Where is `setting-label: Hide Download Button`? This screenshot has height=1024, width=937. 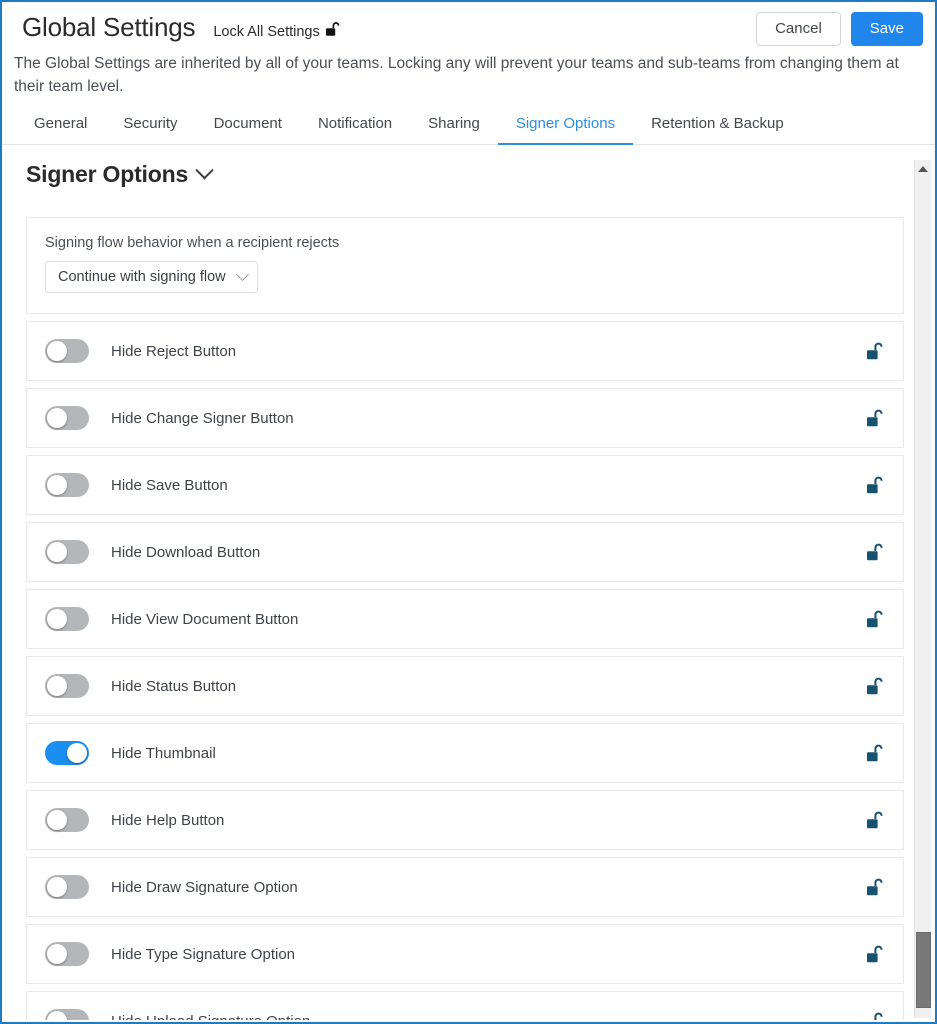
setting-label: Hide Download Button is located at coordinates (186, 552).